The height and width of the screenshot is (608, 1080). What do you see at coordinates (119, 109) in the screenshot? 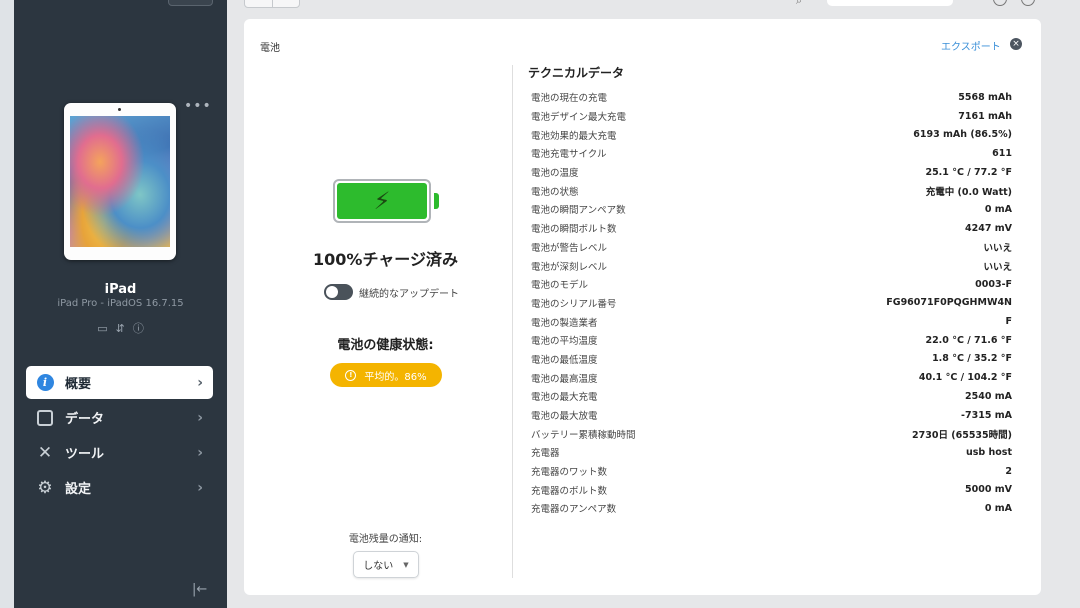
I see `device-camera` at bounding box center [119, 109].